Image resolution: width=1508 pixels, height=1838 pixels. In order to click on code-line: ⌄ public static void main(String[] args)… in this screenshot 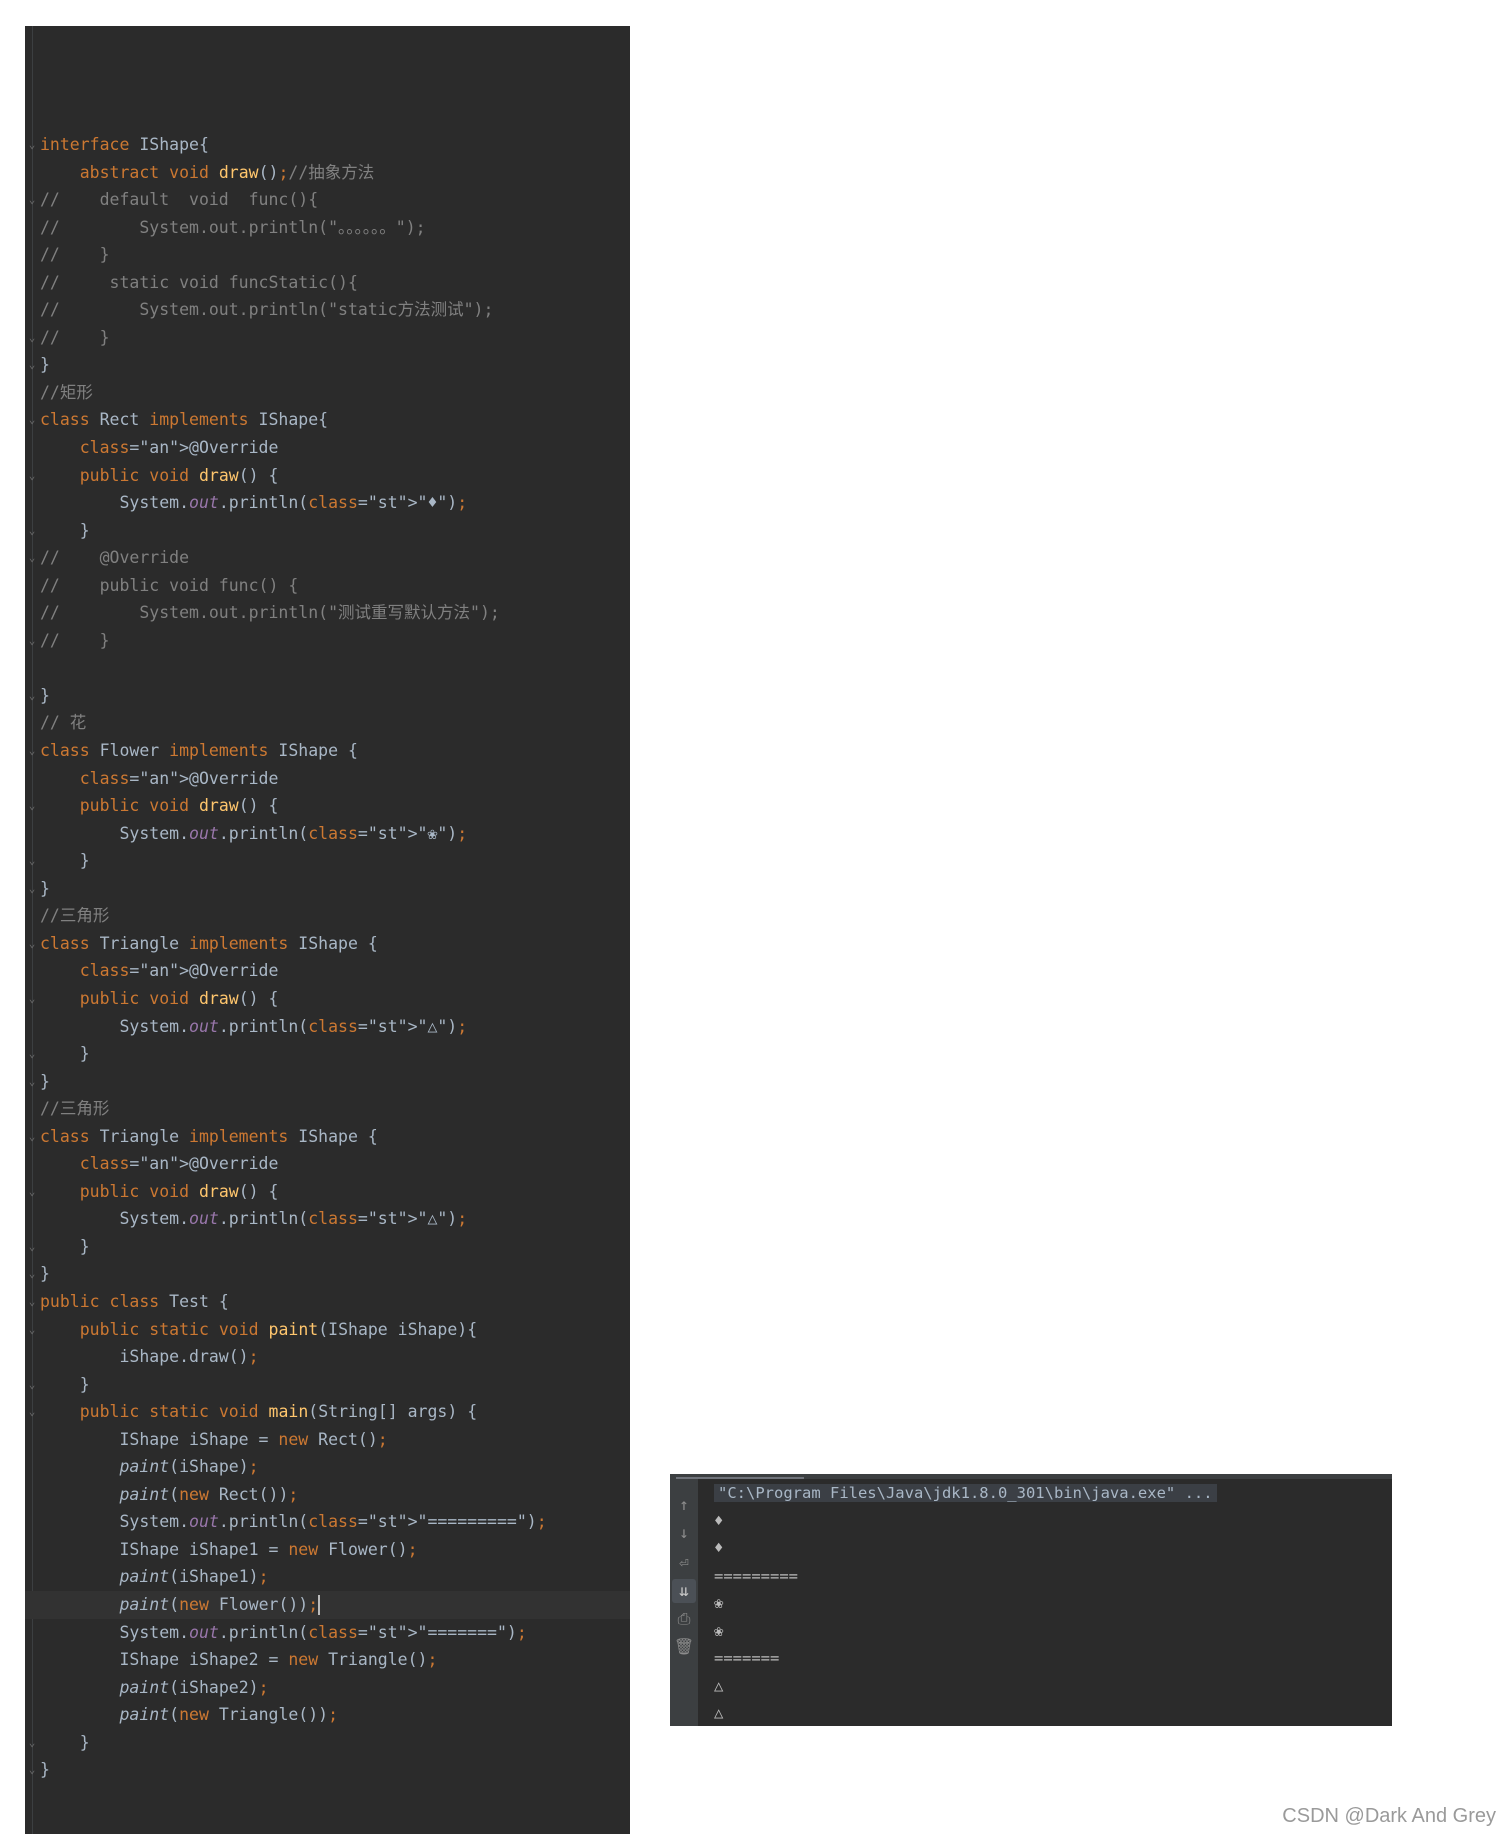, I will do `click(327, 1412)`.